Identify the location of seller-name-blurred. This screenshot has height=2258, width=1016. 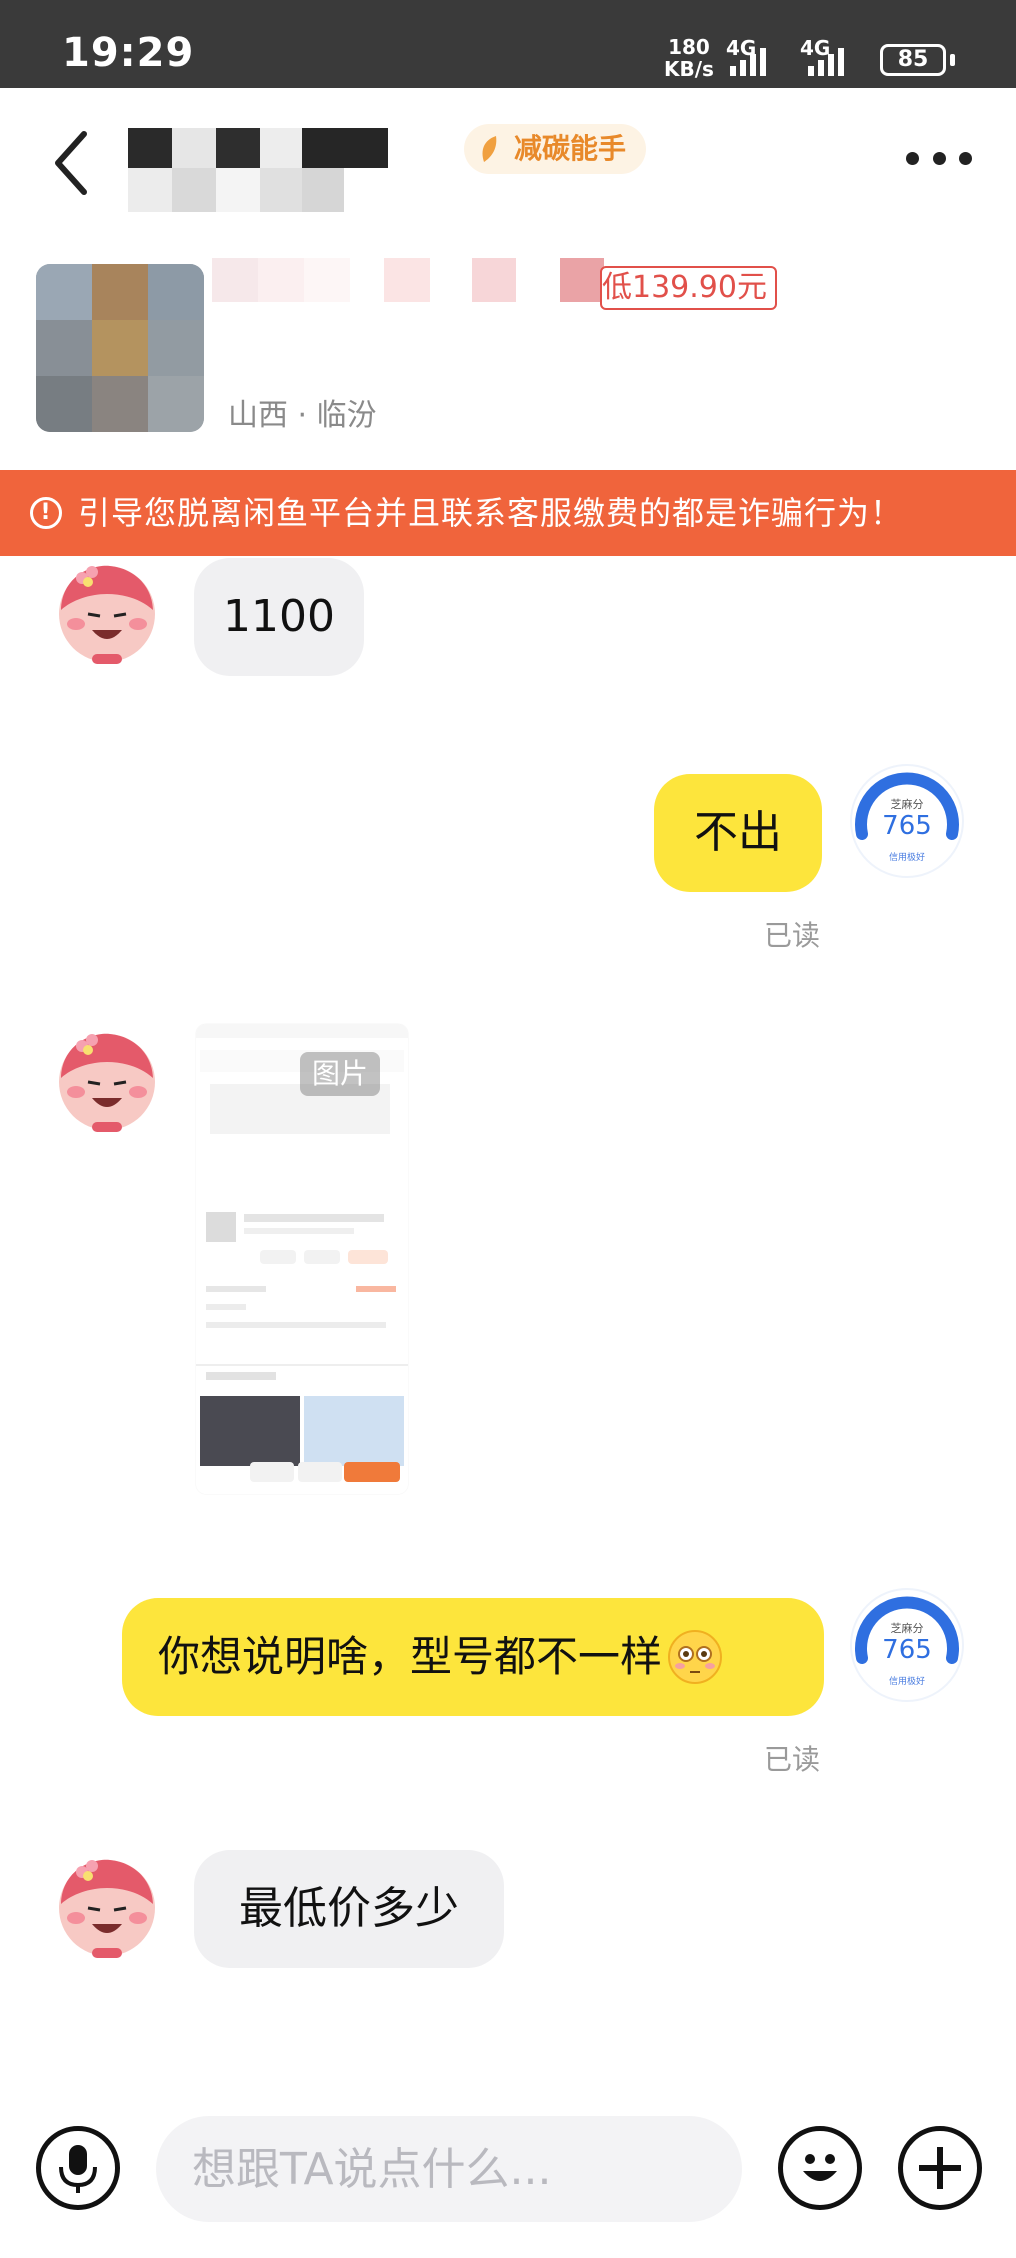
(258, 173).